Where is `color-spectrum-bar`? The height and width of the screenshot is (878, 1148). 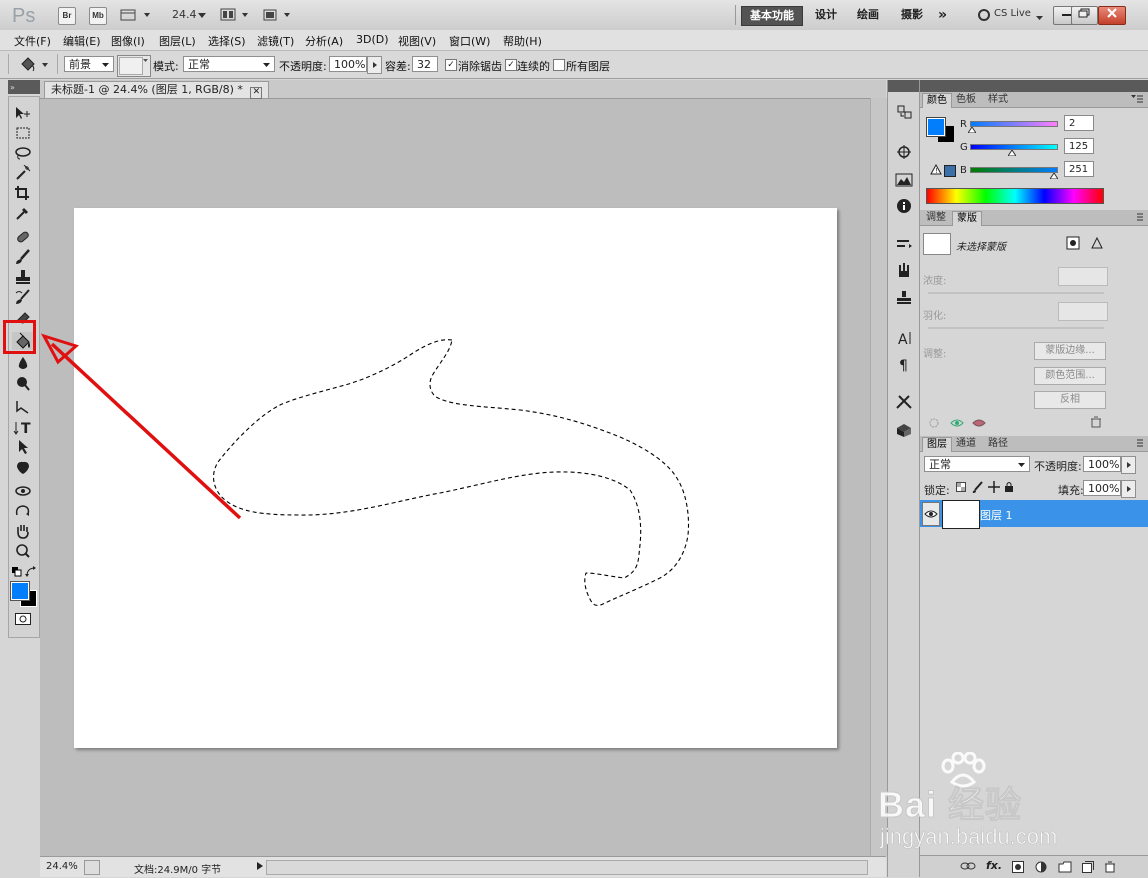 color-spectrum-bar is located at coordinates (1015, 196).